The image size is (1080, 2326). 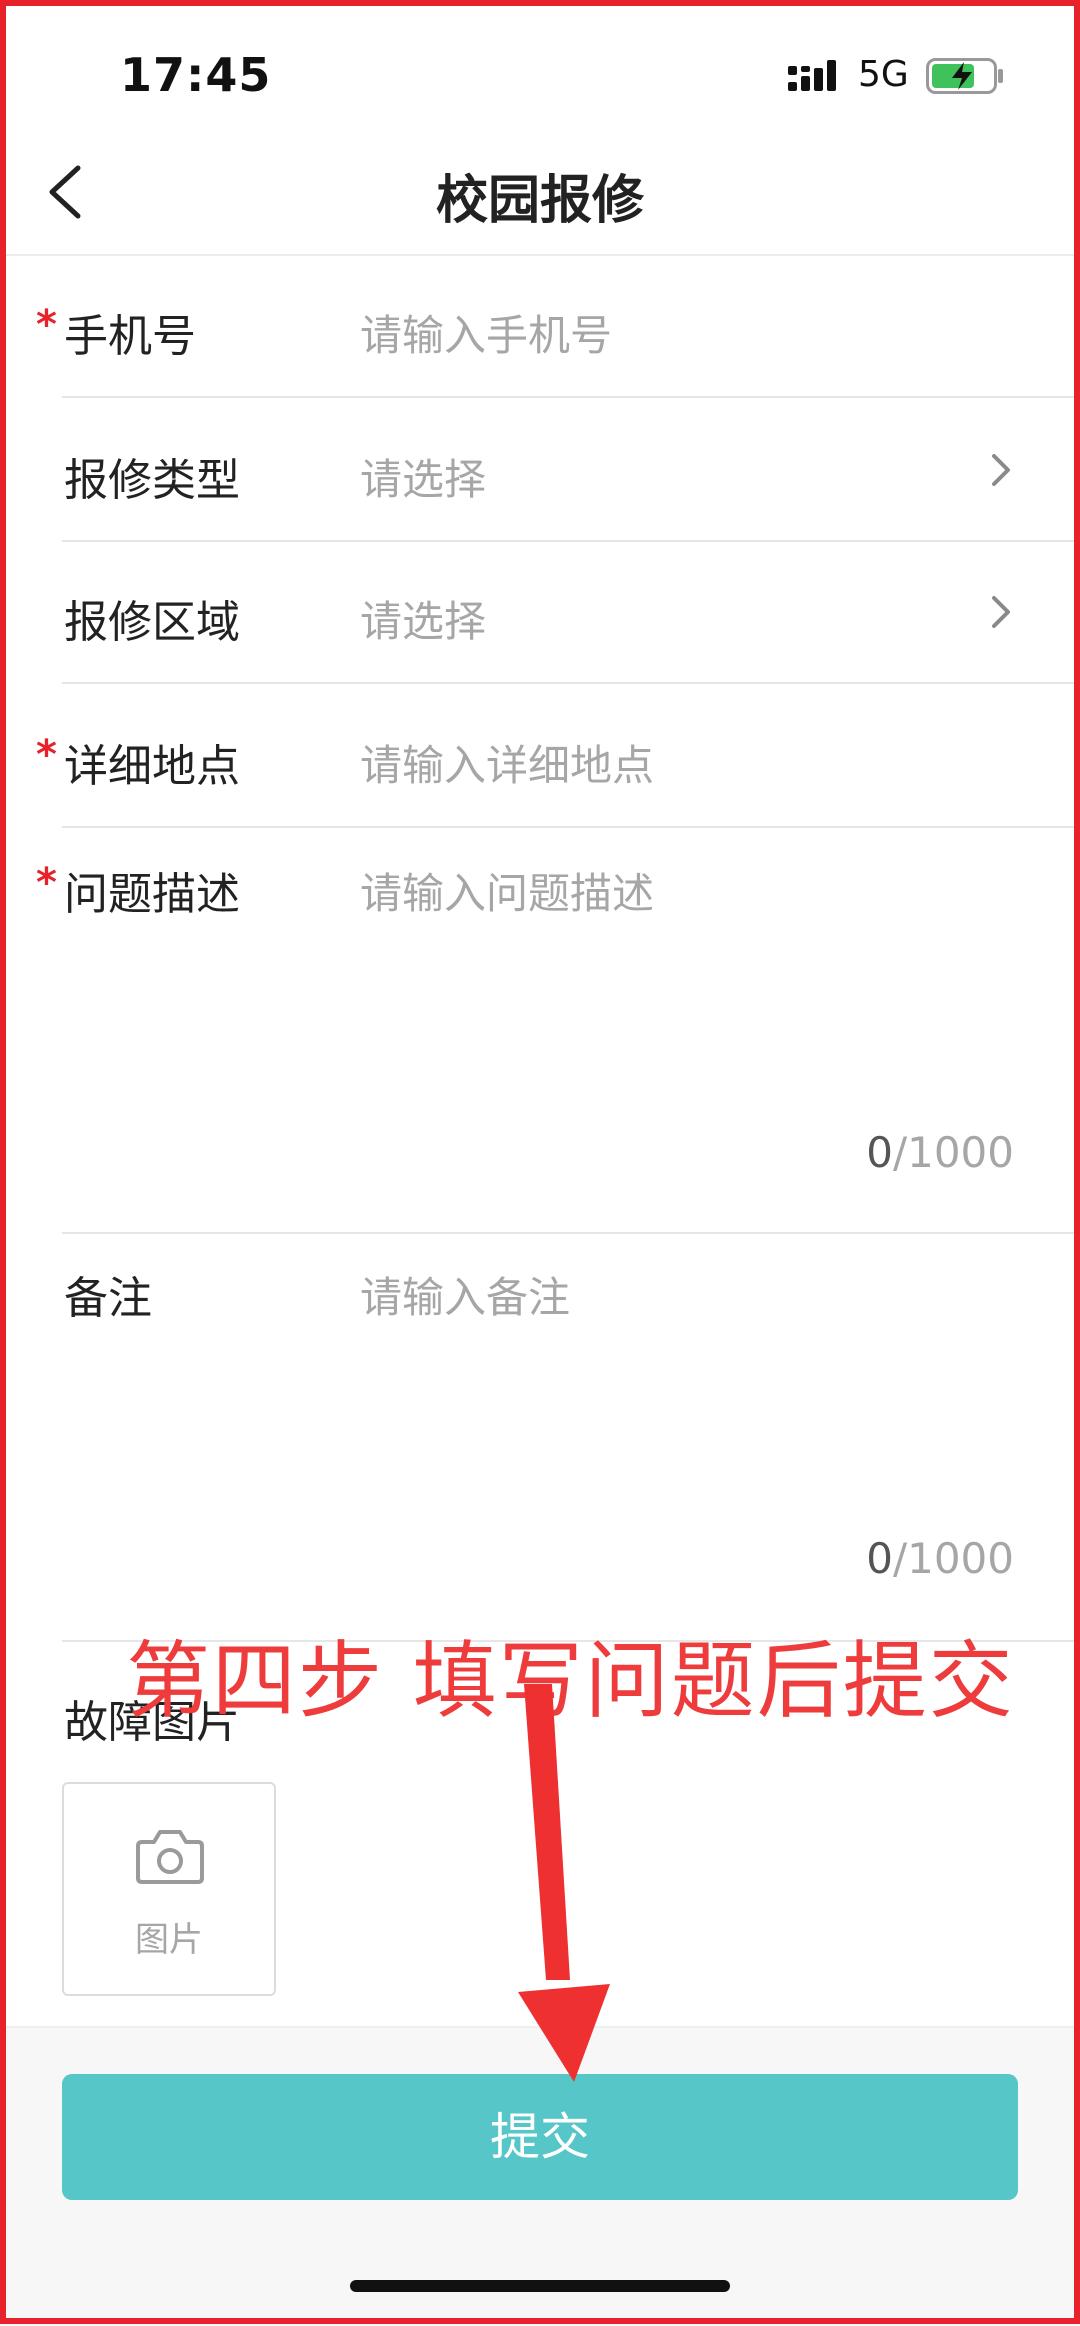 What do you see at coordinates (169, 1940) in the screenshot?
I see `photo-upload-label: 图片` at bounding box center [169, 1940].